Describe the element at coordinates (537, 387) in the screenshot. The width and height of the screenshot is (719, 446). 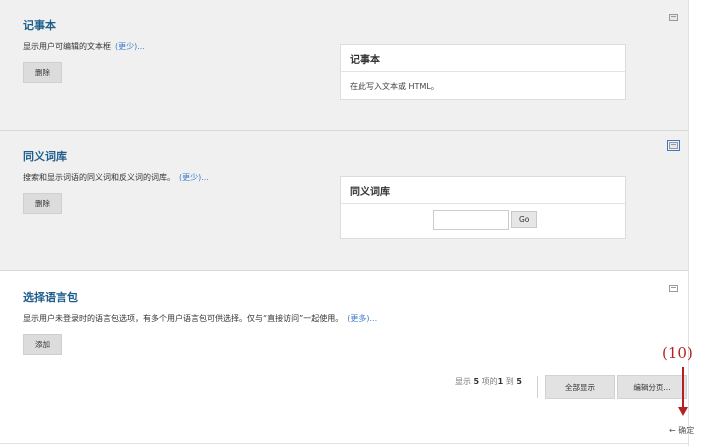
I see `divider` at that location.